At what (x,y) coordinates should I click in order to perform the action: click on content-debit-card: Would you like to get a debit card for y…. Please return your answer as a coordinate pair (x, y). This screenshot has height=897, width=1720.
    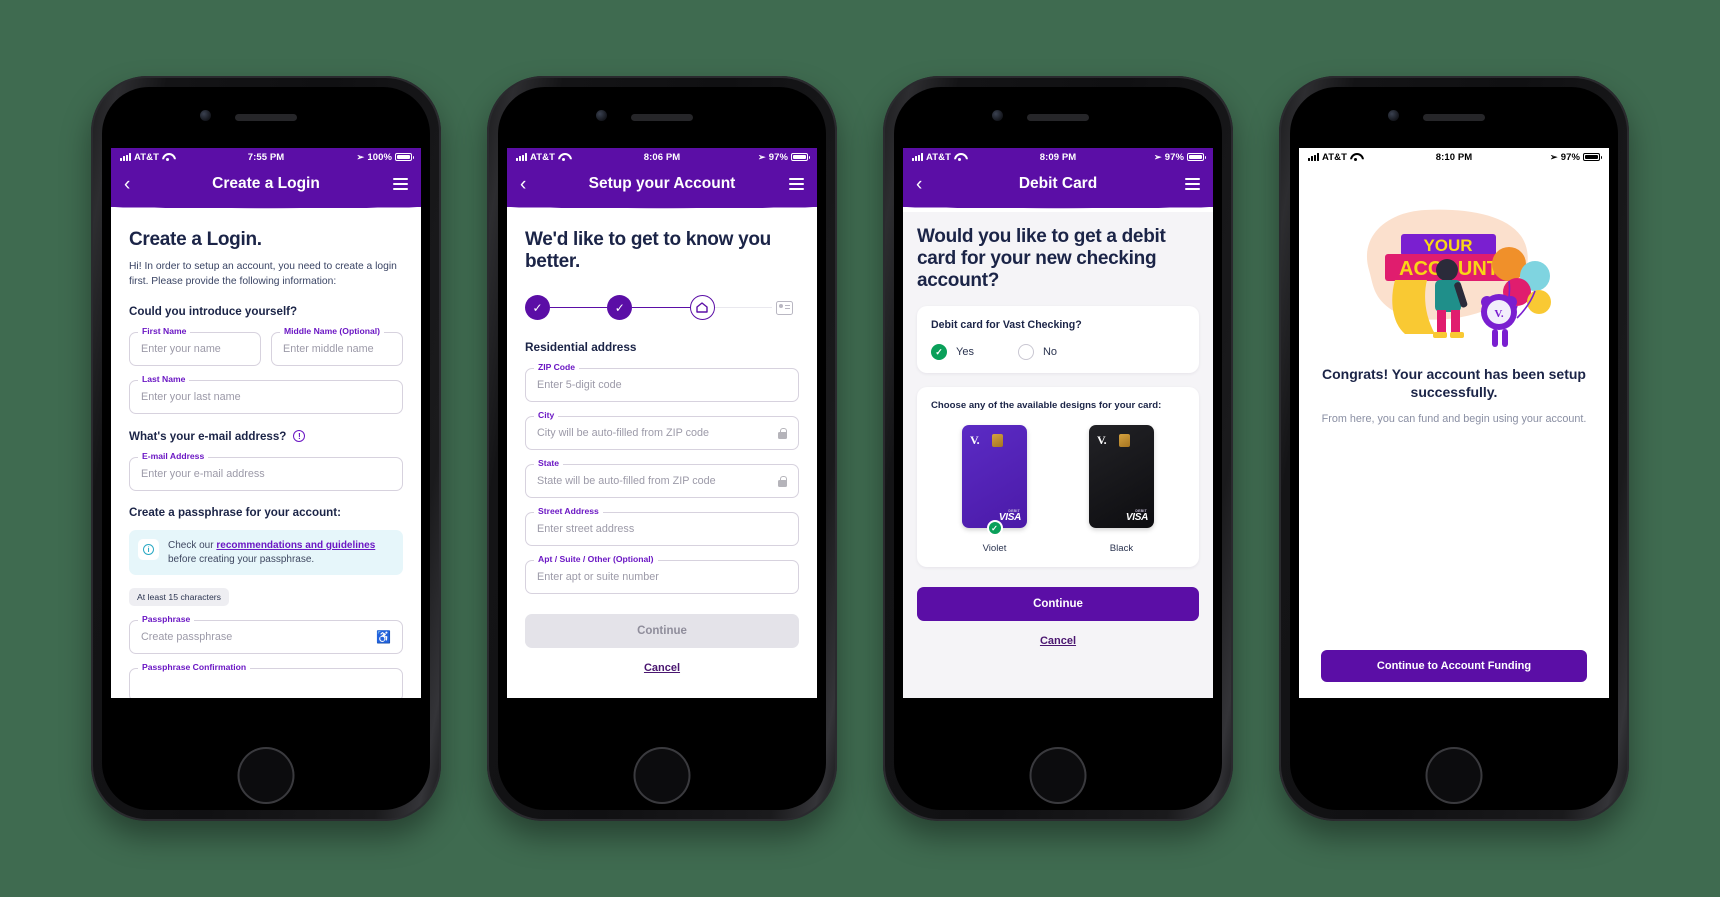
    Looking at the image, I should click on (1058, 455).